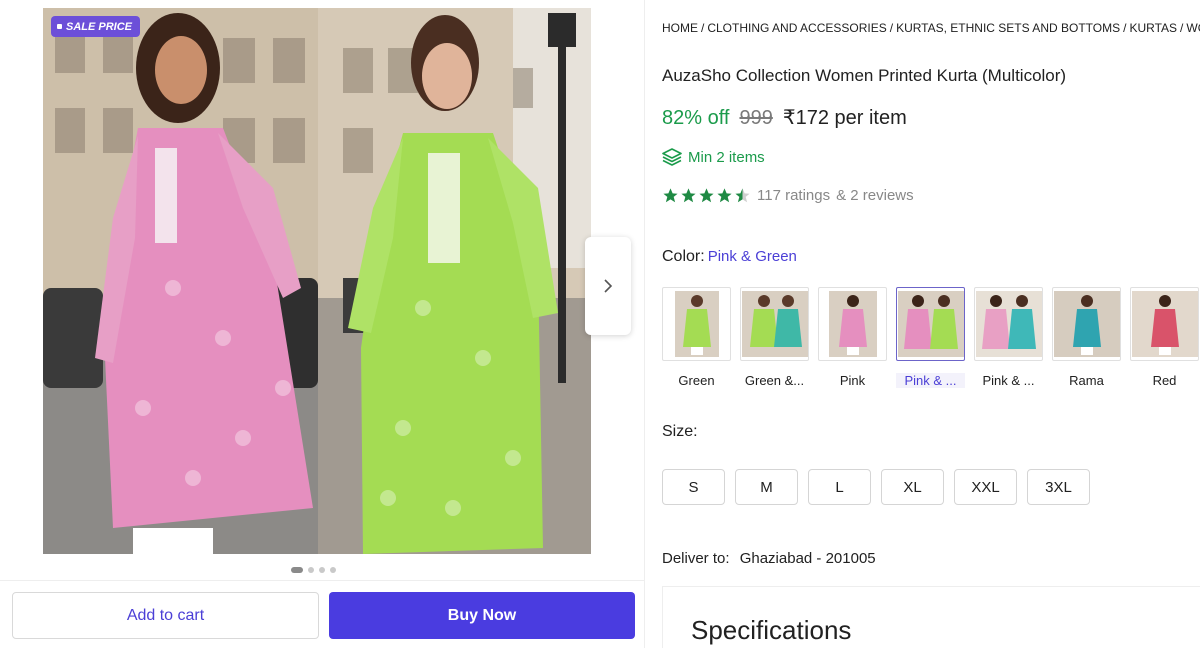 The width and height of the screenshot is (1200, 648). I want to click on delivery-pincode: Ghaziabad - 201005, so click(807, 558).